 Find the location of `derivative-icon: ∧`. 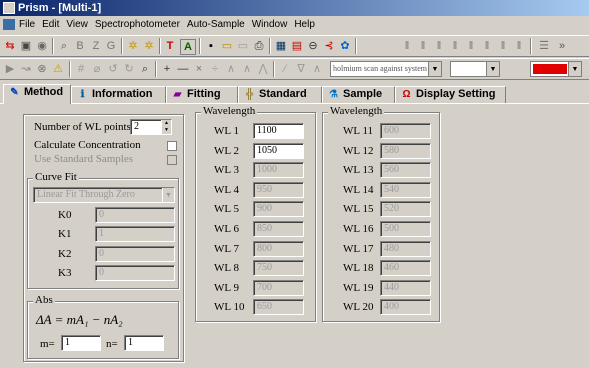

derivative-icon: ∧ is located at coordinates (317, 69).